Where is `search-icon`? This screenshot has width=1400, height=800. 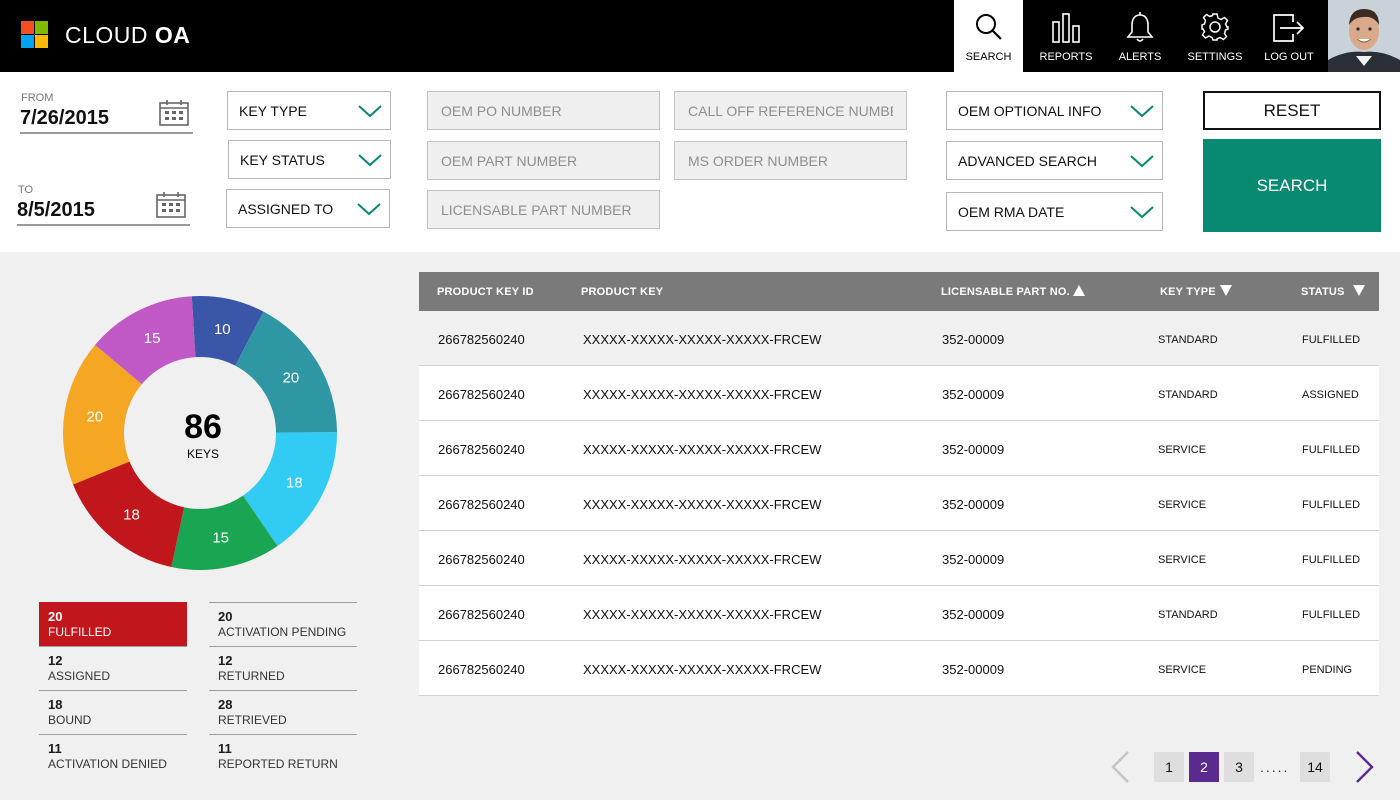 search-icon is located at coordinates (988, 27).